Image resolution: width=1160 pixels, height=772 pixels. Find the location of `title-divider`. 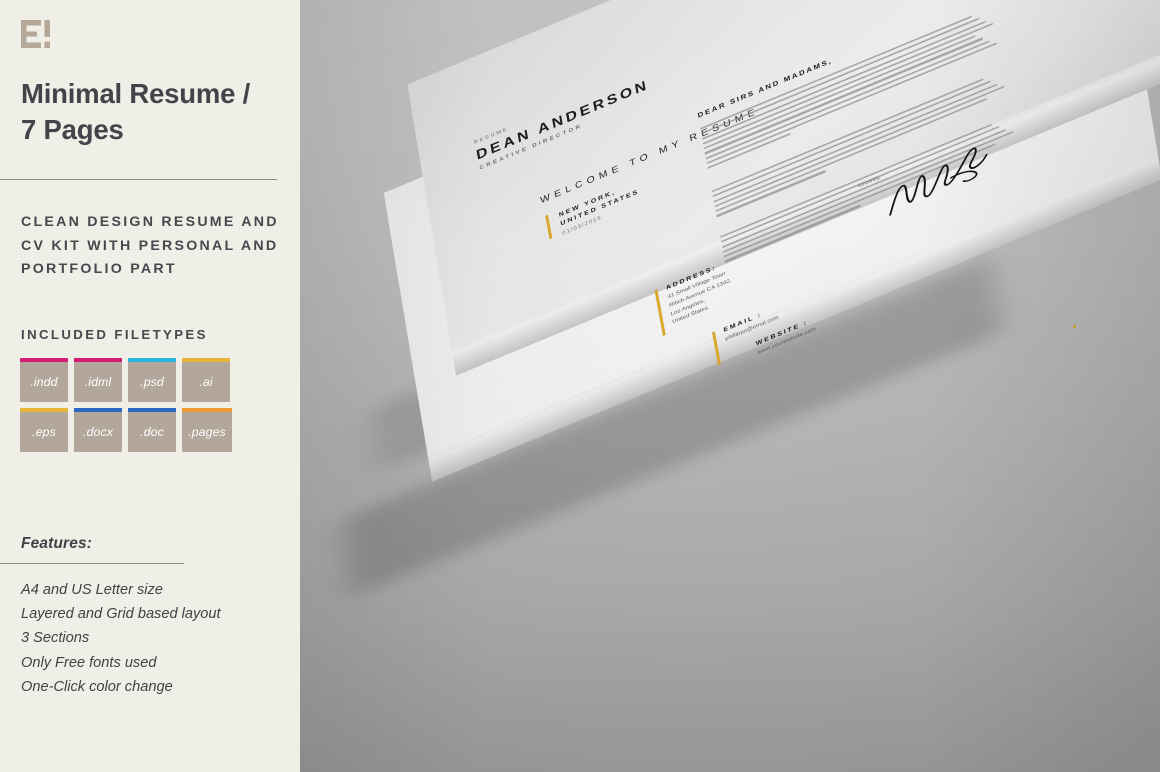

title-divider is located at coordinates (138, 179).